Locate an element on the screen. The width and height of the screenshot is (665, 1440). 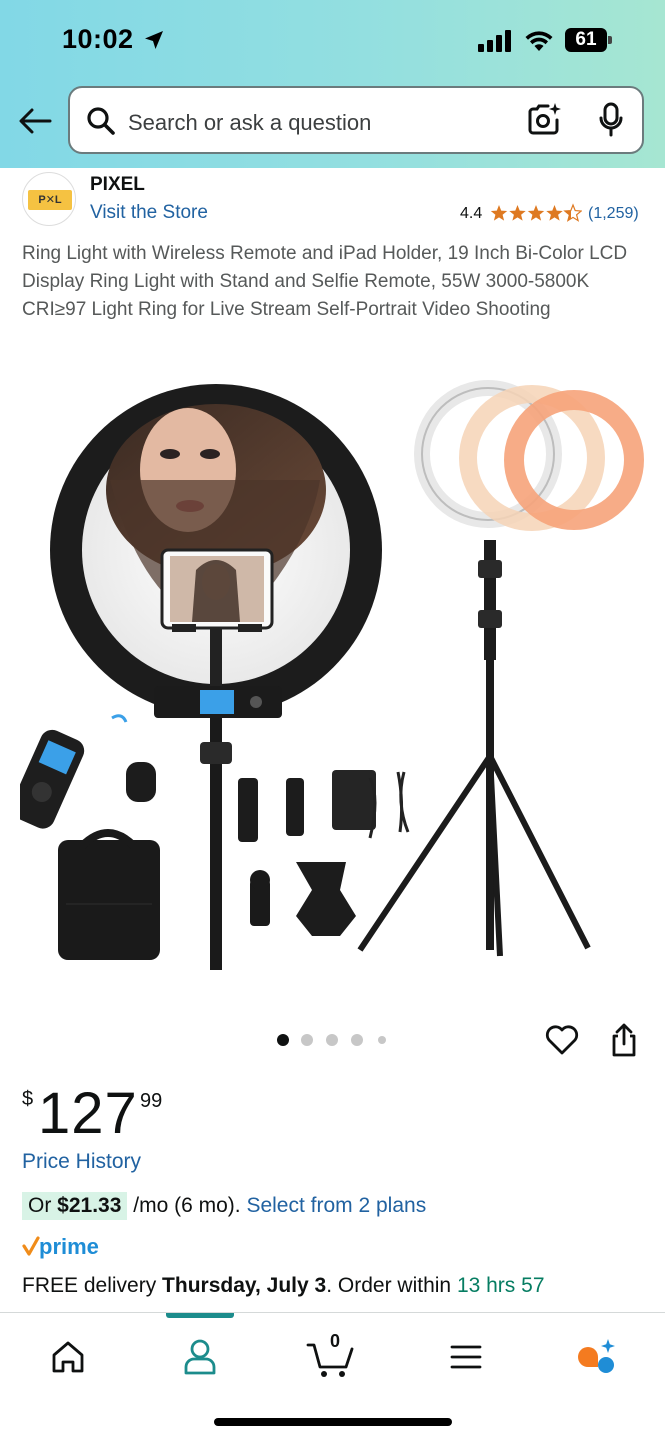
cart-button: 0 is located at coordinates (332, 1355).